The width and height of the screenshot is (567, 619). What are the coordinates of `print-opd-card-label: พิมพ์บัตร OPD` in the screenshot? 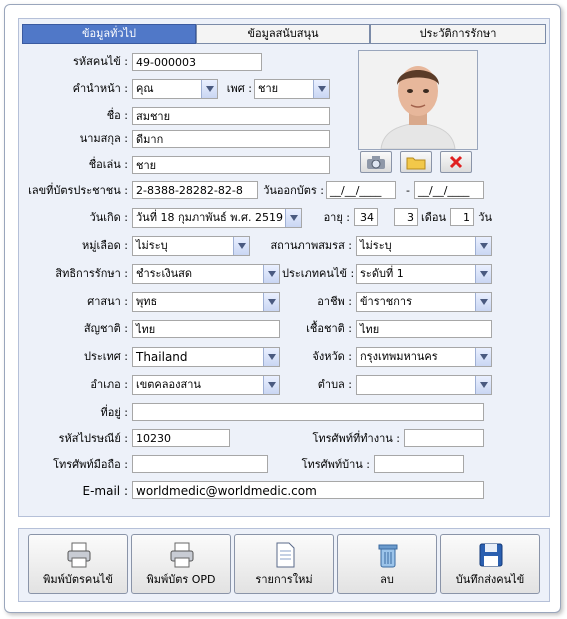 It's located at (181, 579).